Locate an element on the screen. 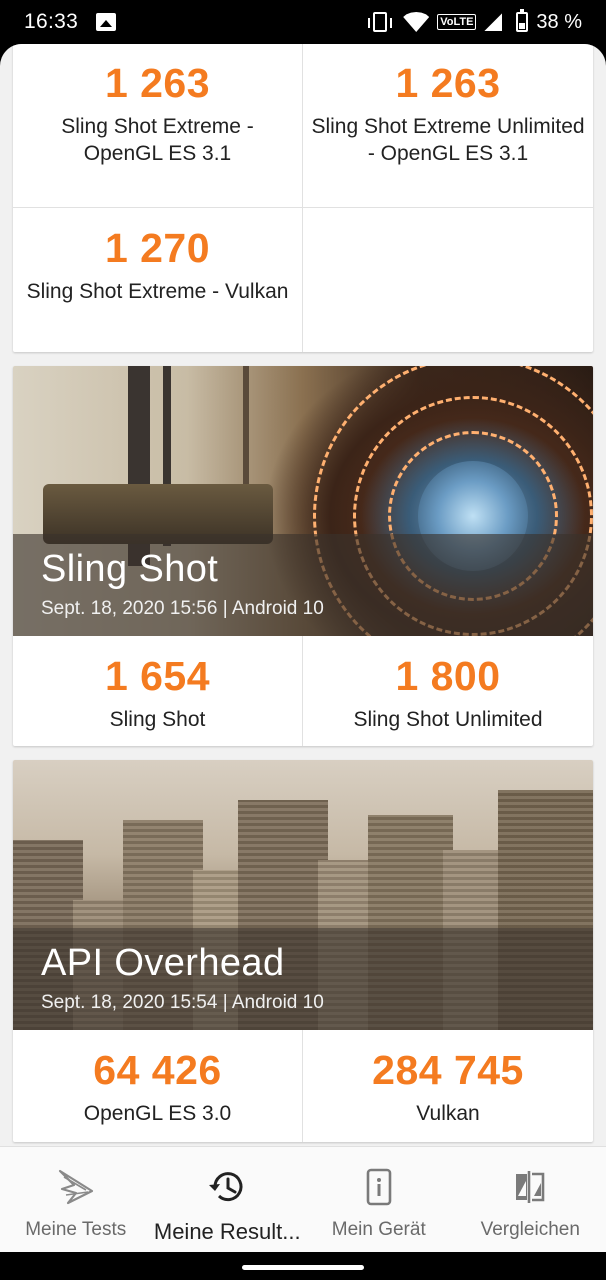 This screenshot has height=1280, width=606. test-title: API Overhead is located at coordinates (163, 963).